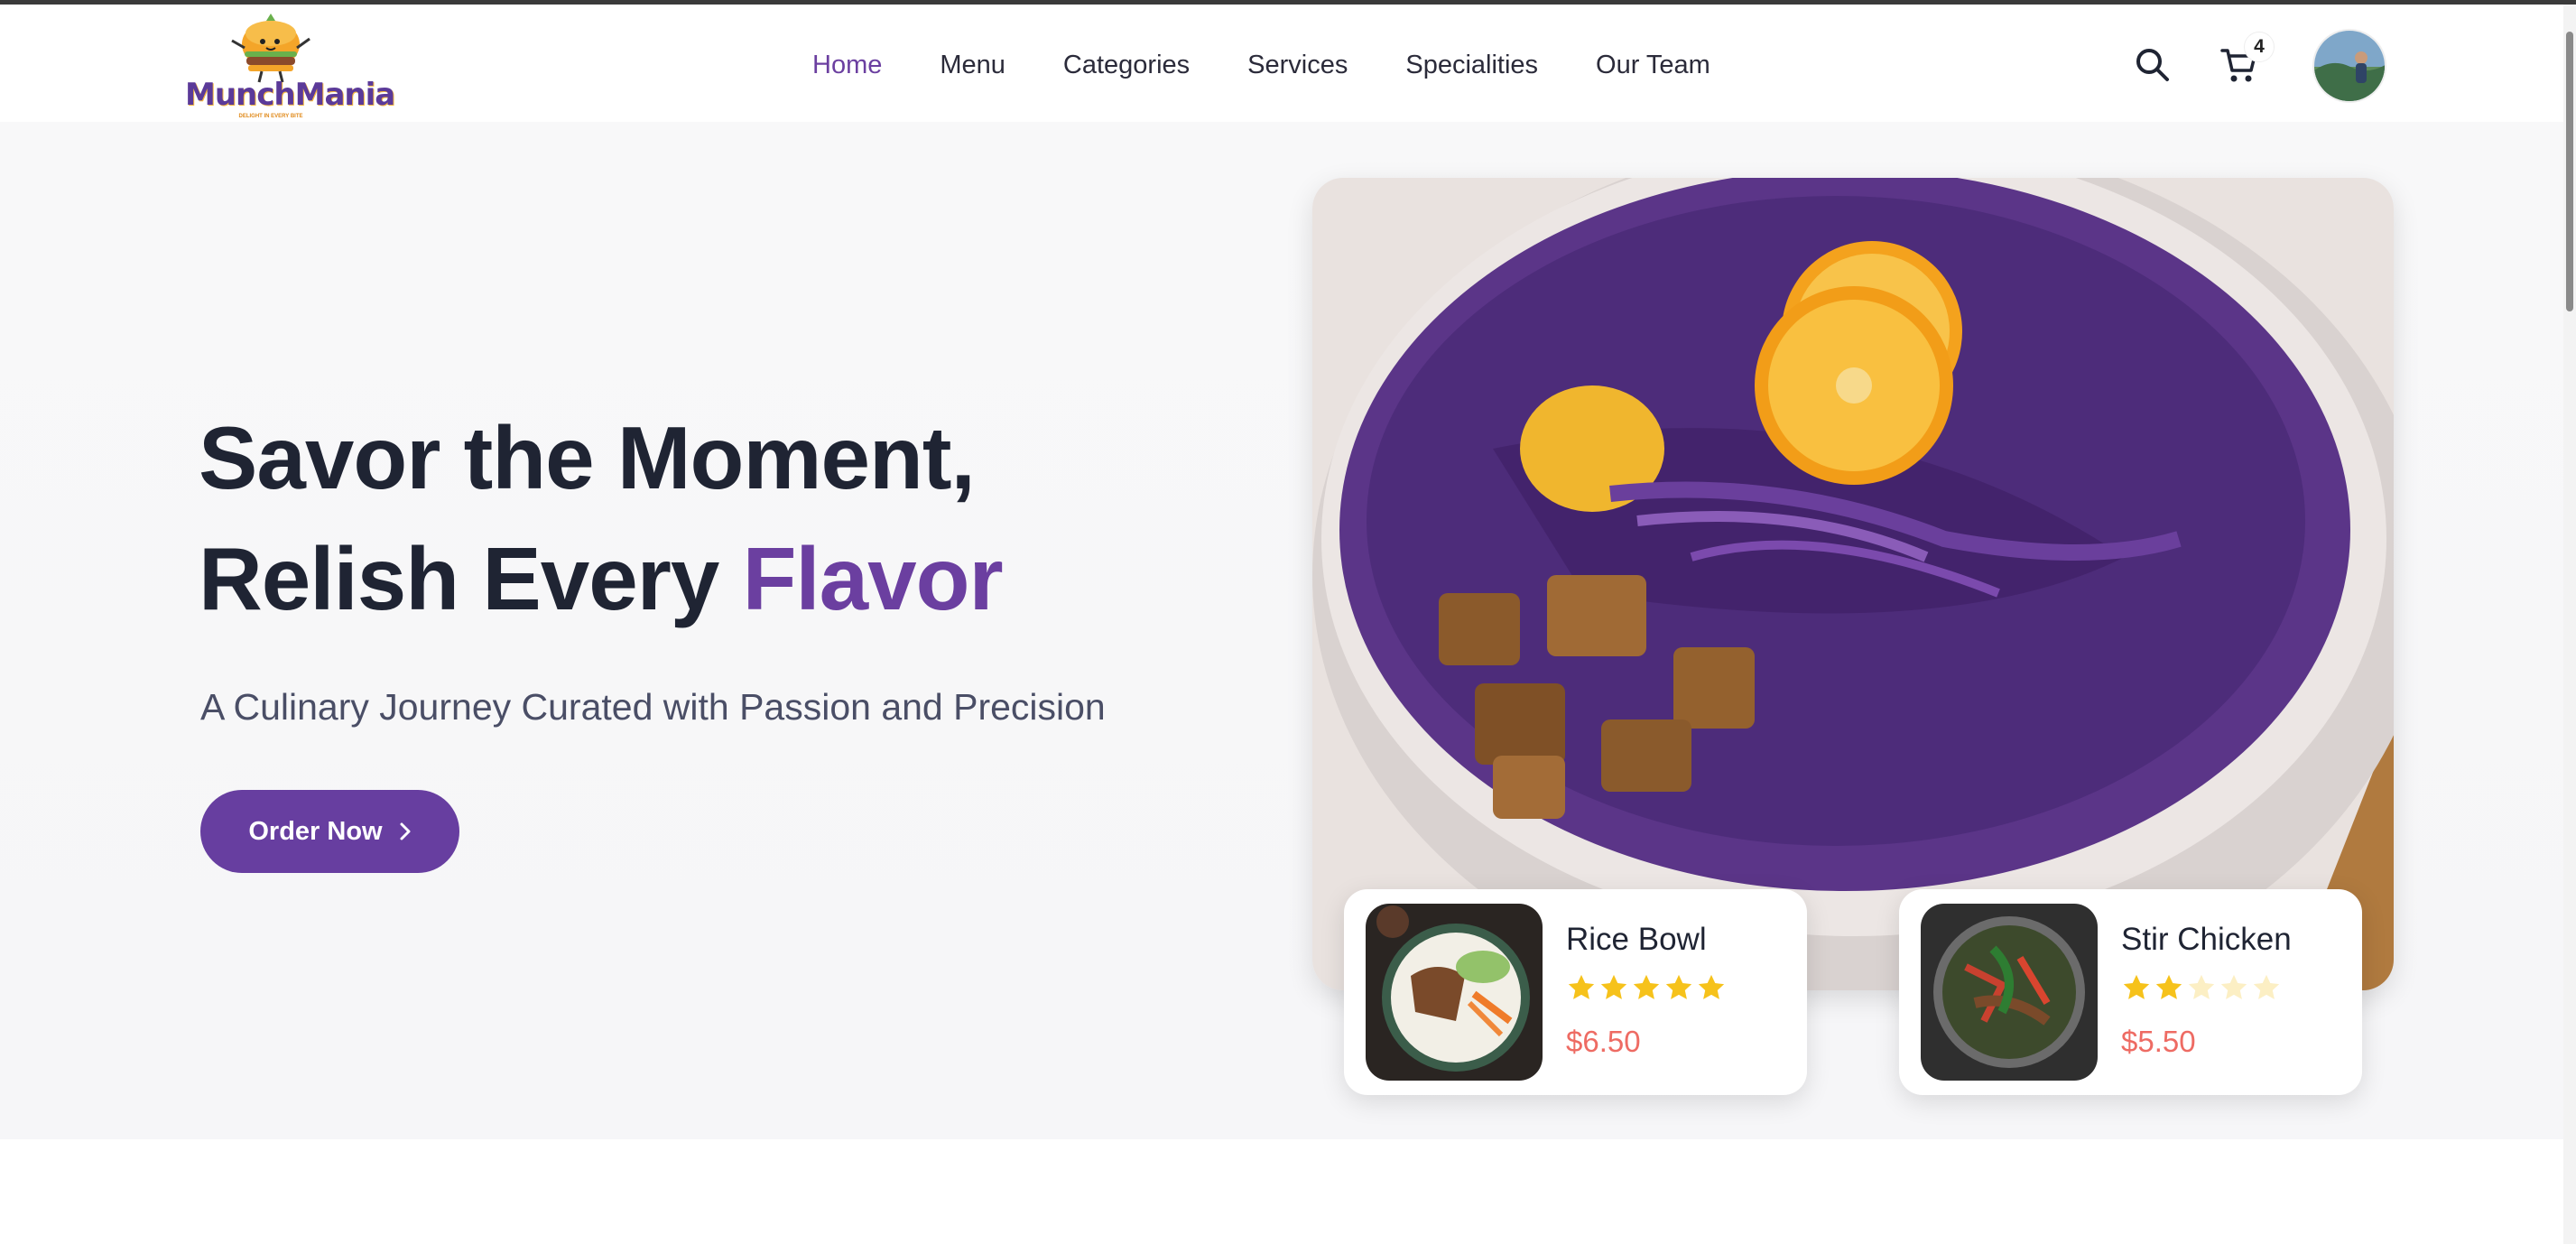 This screenshot has width=2576, height=1244. Describe the element at coordinates (2349, 66) in the screenshot. I see `user-avatar` at that location.